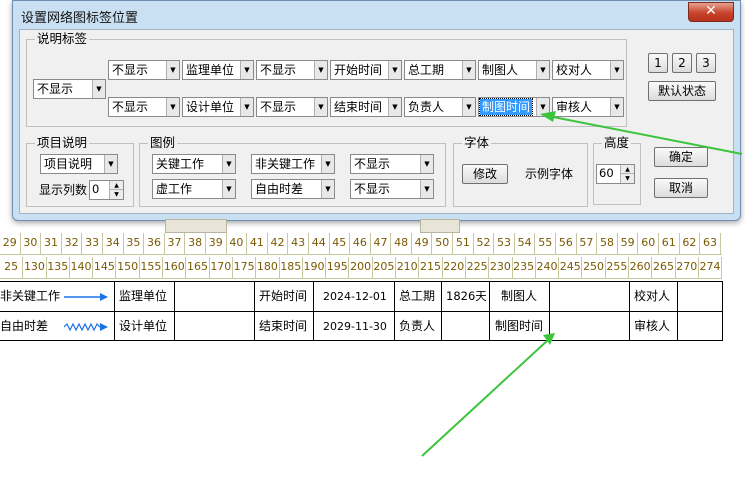 The width and height of the screenshot is (745, 495). What do you see at coordinates (338, 267) in the screenshot?
I see `ruler-tick-label: 195` at bounding box center [338, 267].